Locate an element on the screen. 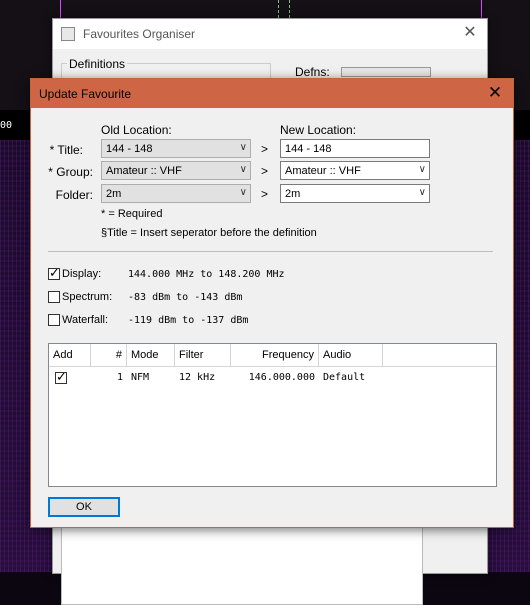 Image resolution: width=530 pixels, height=605 pixels. new-group-combo: Amateur :: VHF ∨ is located at coordinates (355, 170).